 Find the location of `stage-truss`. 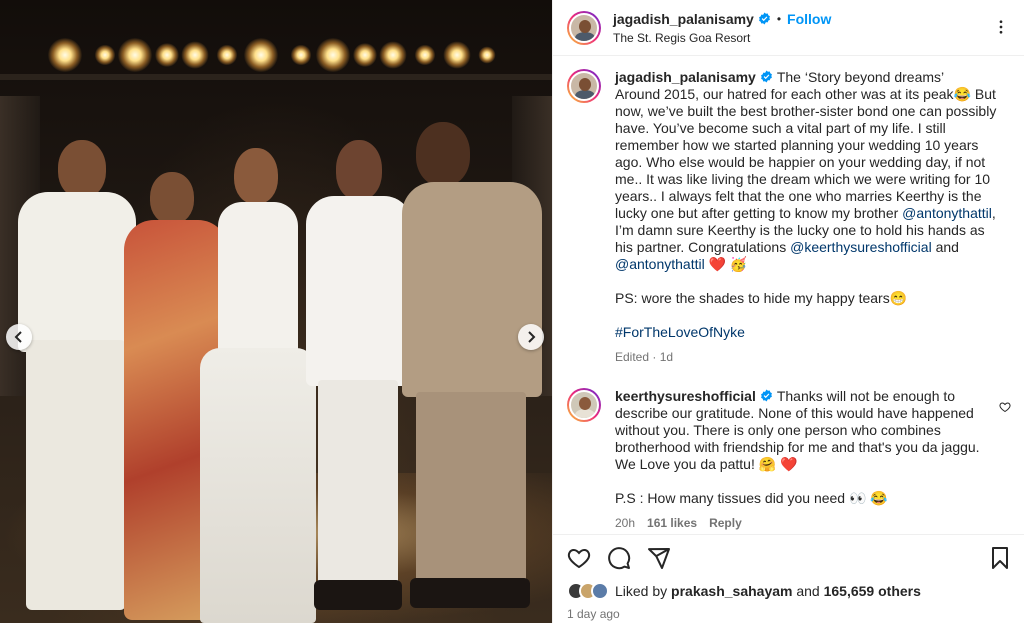

stage-truss is located at coordinates (276, 77).